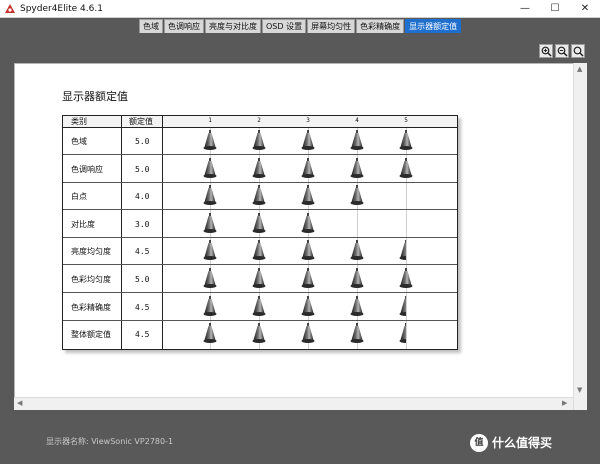  I want to click on watermark-logo: 值, so click(479, 443).